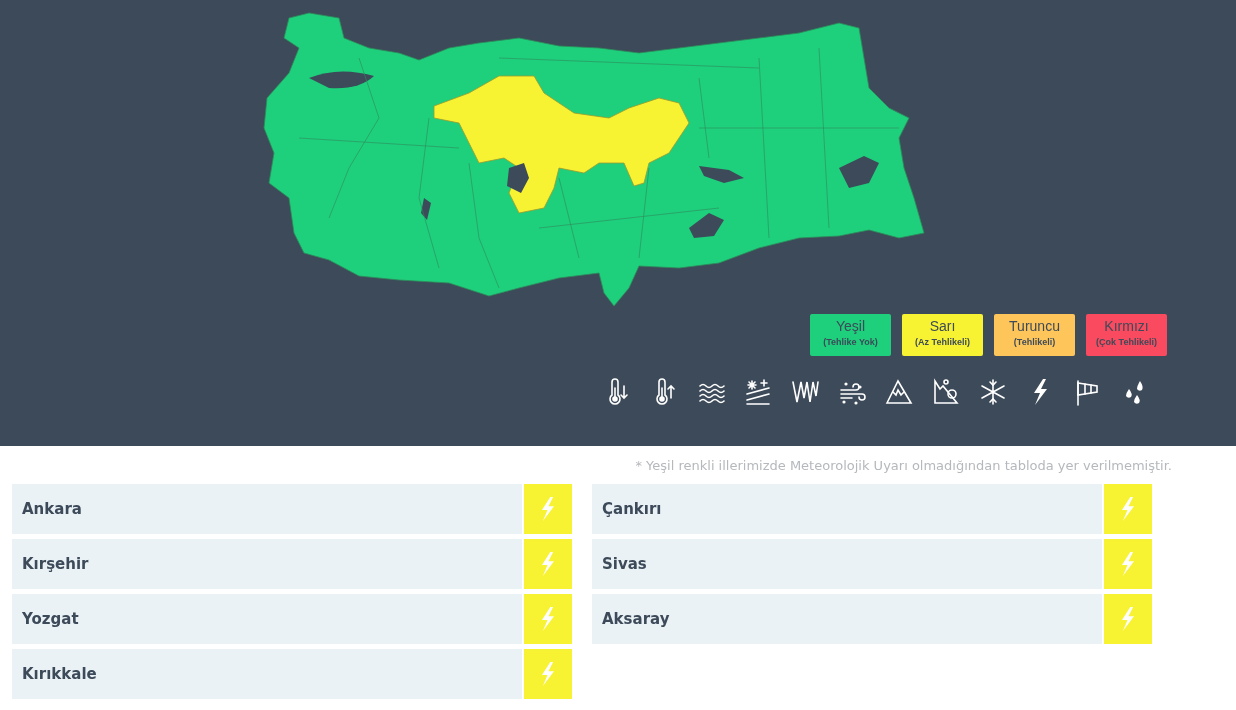  Describe the element at coordinates (267, 509) in the screenshot. I see `province-name: Ankara` at that location.